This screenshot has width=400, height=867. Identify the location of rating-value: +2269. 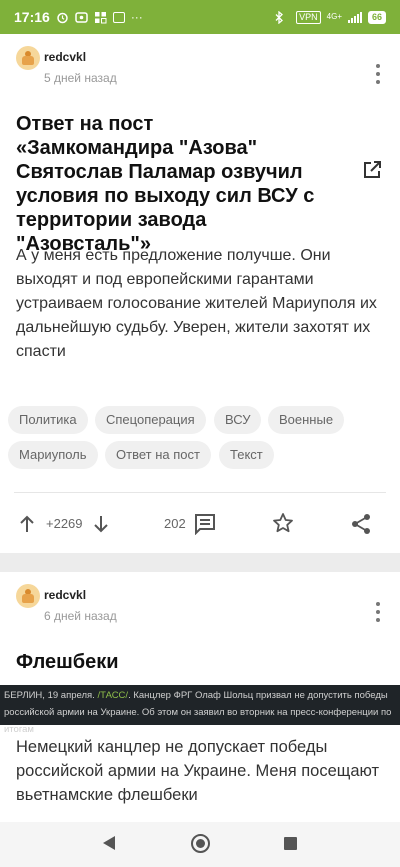
(64, 523).